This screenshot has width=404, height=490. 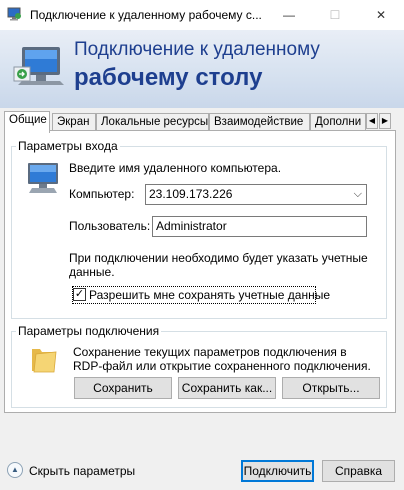 I want to click on computer-value: 23.109.173.226, so click(x=191, y=194).